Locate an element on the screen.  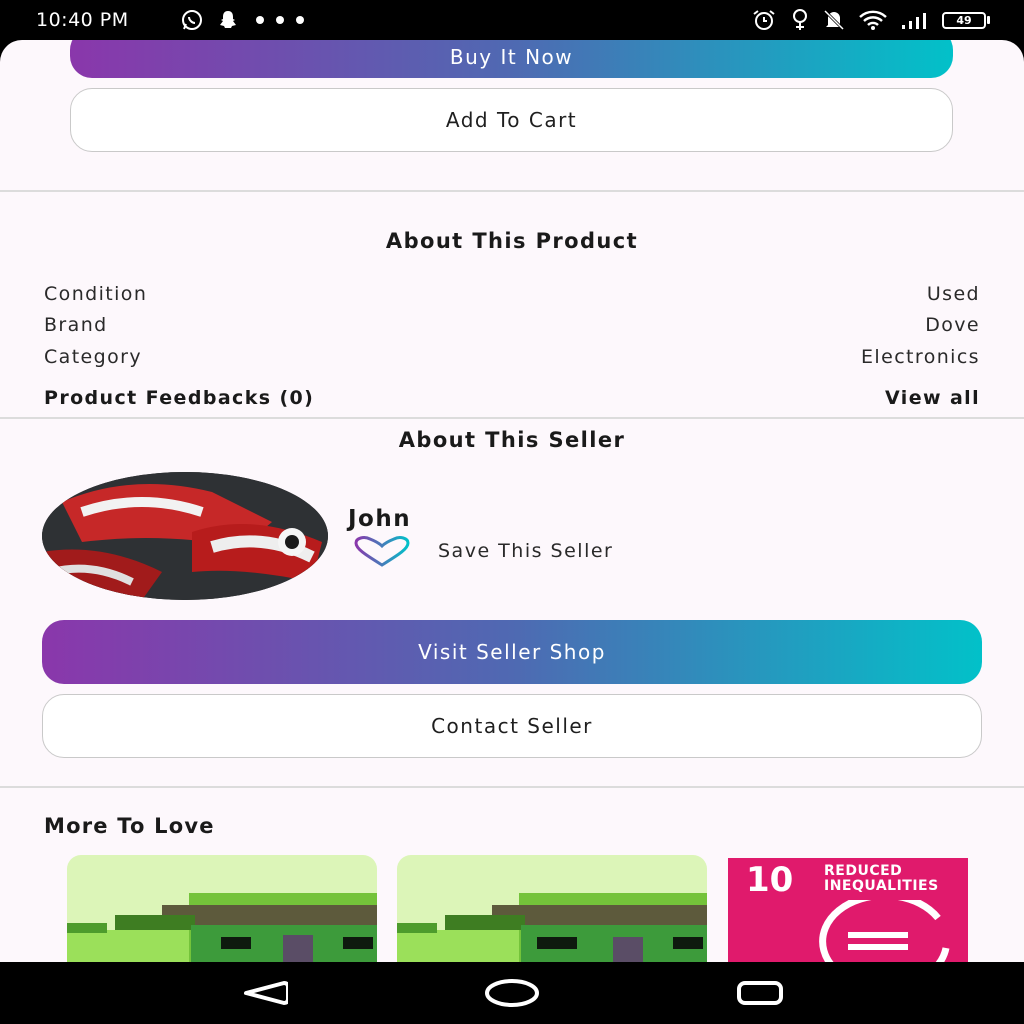
home-button is located at coordinates (512, 993).